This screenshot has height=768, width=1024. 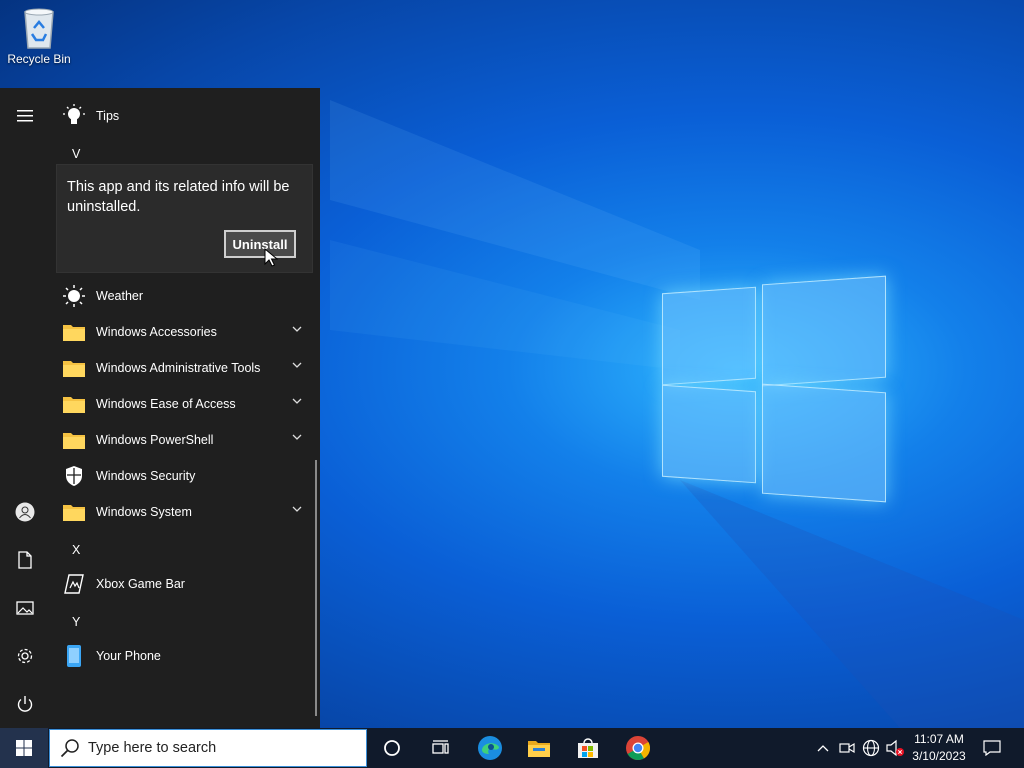 I want to click on app-item-windows-ease-of-access: Windows Ease of Access, so click(x=185, y=404).